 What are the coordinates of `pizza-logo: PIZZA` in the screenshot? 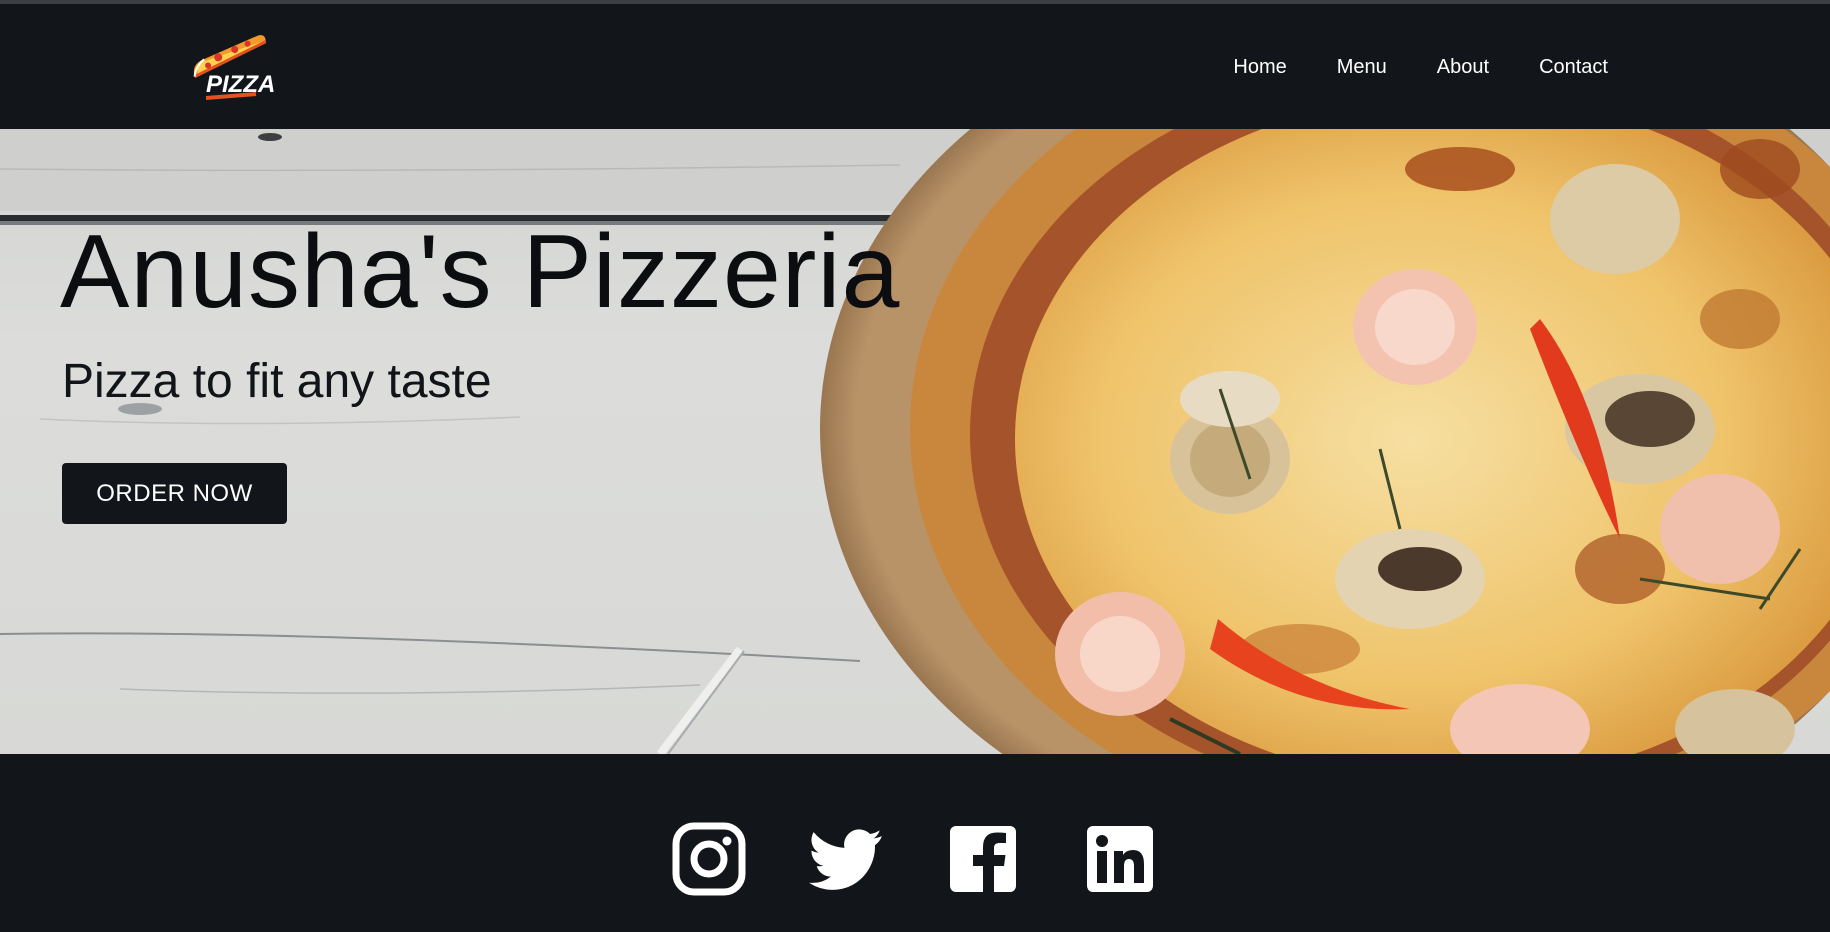 It's located at (231, 70).